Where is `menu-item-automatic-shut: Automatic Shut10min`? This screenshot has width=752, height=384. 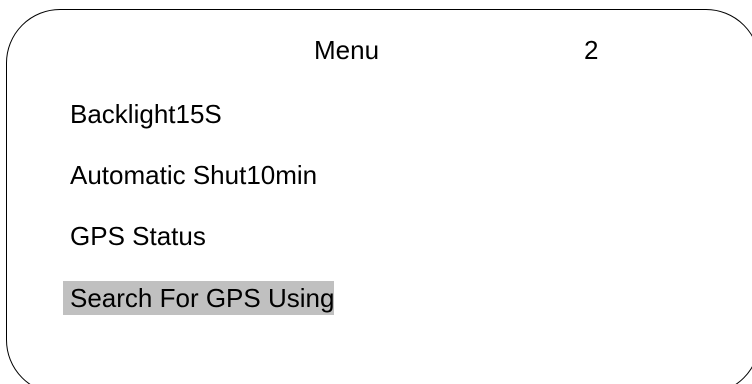 menu-item-automatic-shut: Automatic Shut10min is located at coordinates (190, 175).